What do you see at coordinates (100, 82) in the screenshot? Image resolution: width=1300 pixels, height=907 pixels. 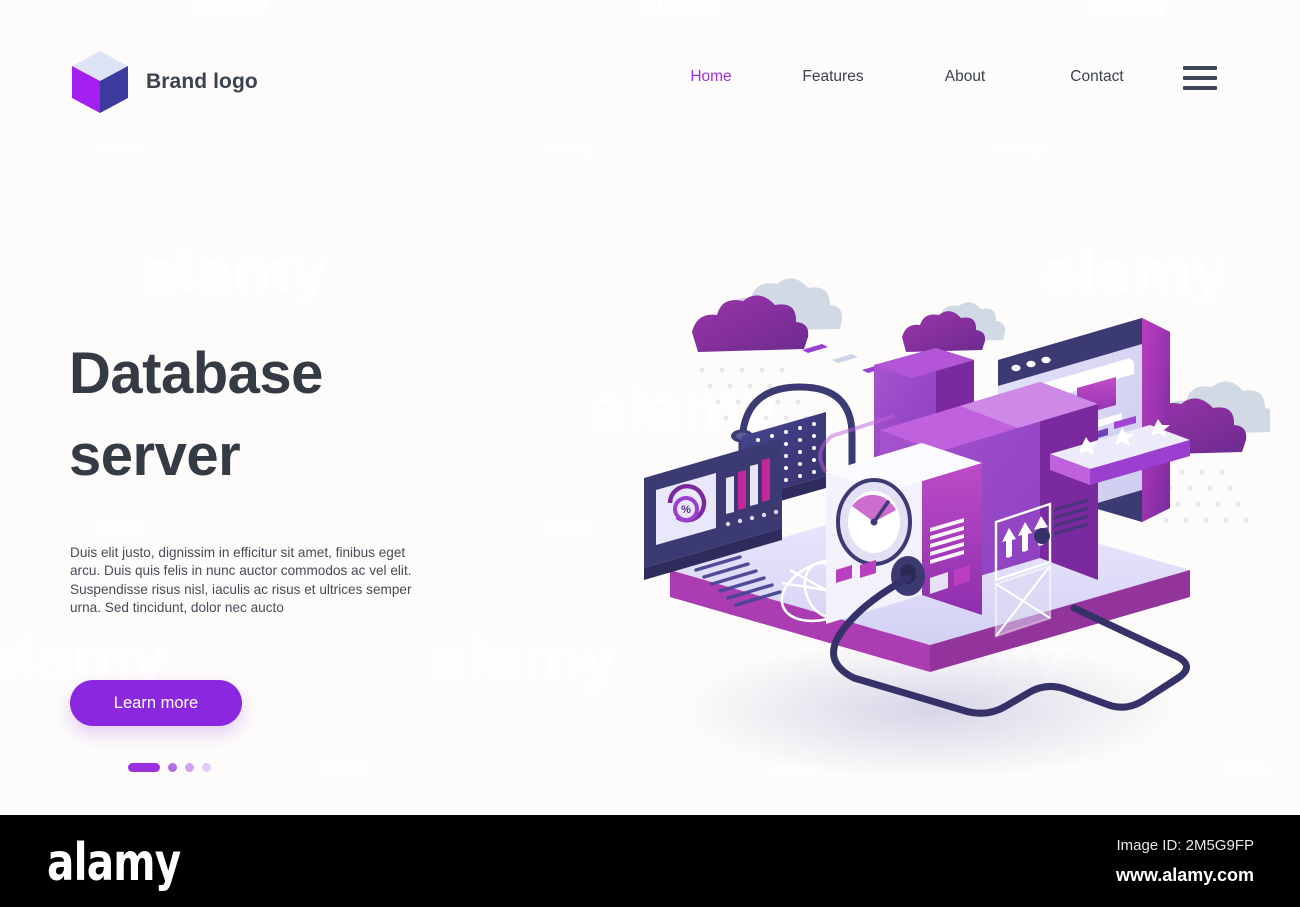 I see `isometric-cube-icon` at bounding box center [100, 82].